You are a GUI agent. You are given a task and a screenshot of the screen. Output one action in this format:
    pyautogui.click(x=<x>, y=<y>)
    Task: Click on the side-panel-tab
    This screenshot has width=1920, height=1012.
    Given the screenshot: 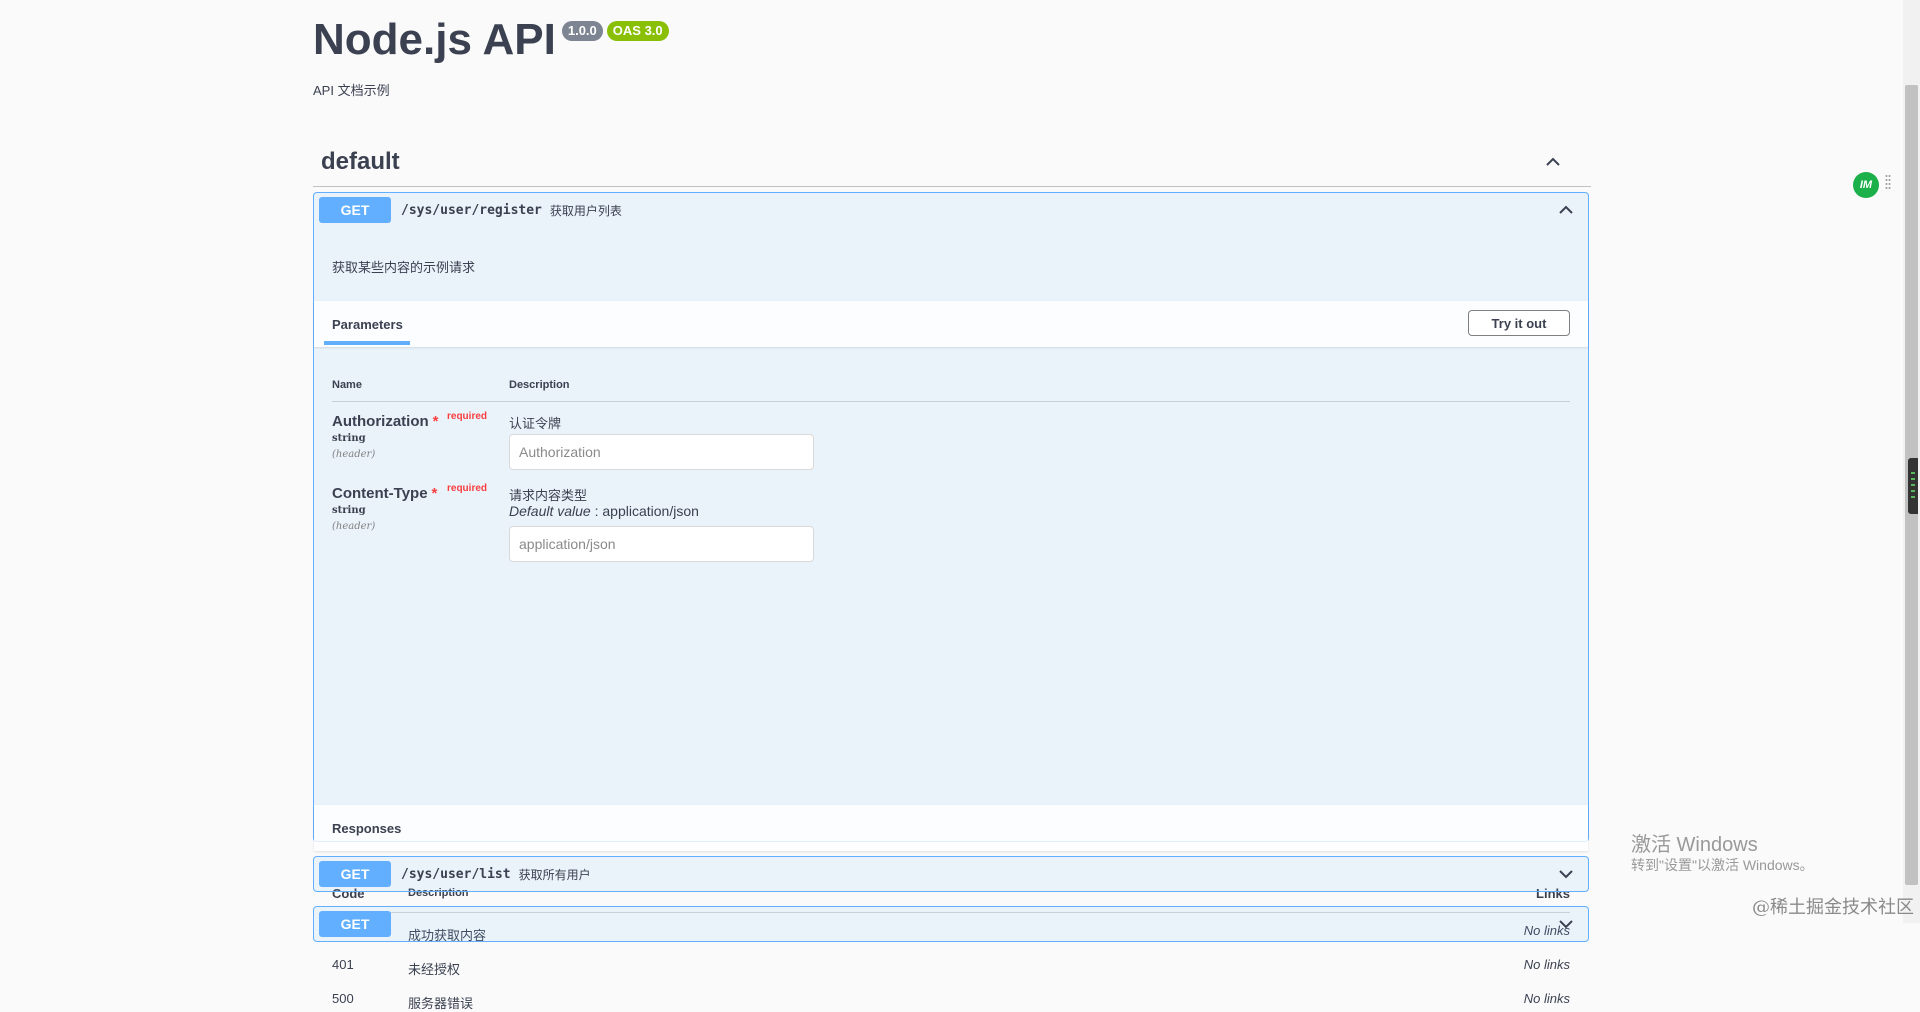 What is the action you would take?
    pyautogui.click(x=1913, y=486)
    